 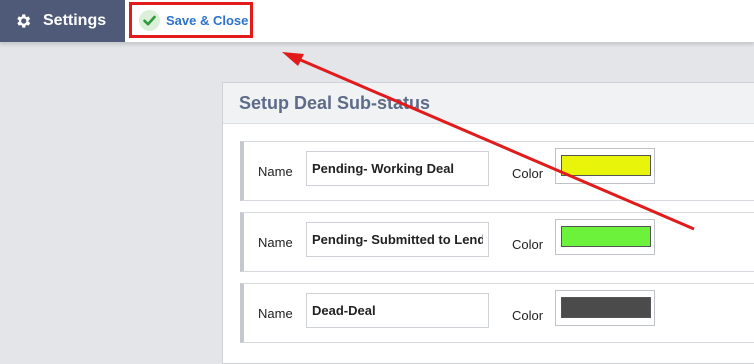 I want to click on panel-header: Setup Deal Sub-status, so click(x=488, y=103).